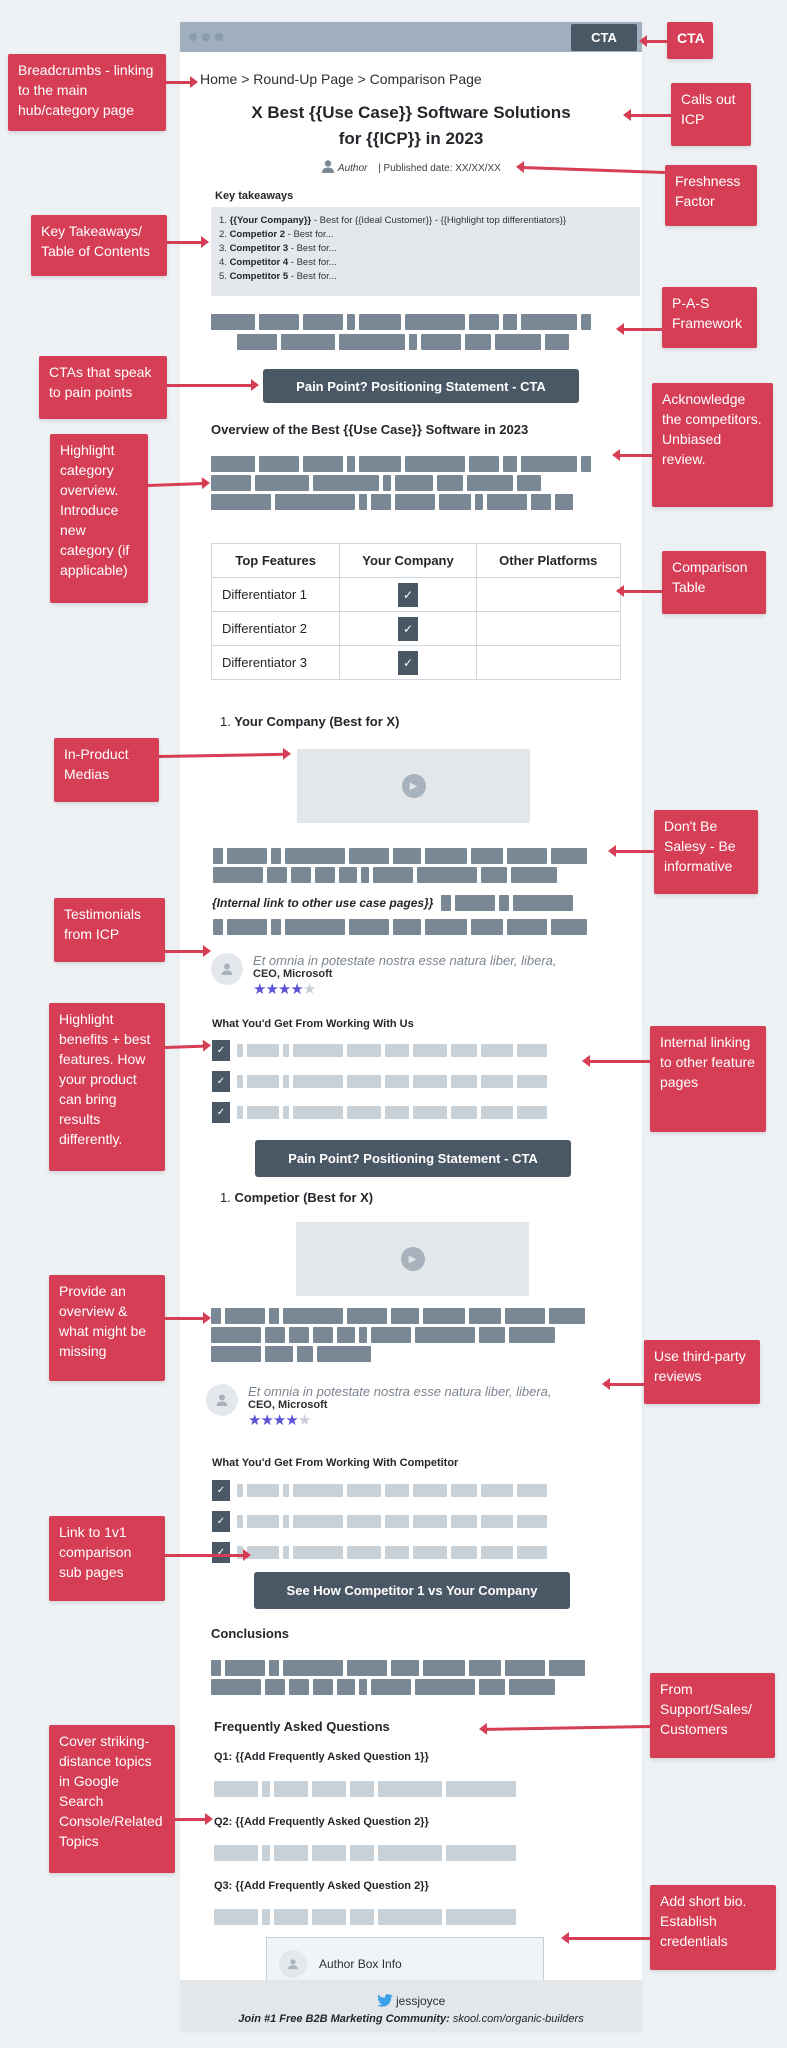 This screenshot has height=2048, width=787. What do you see at coordinates (224, 276) in the screenshot?
I see `item-number: 5.` at bounding box center [224, 276].